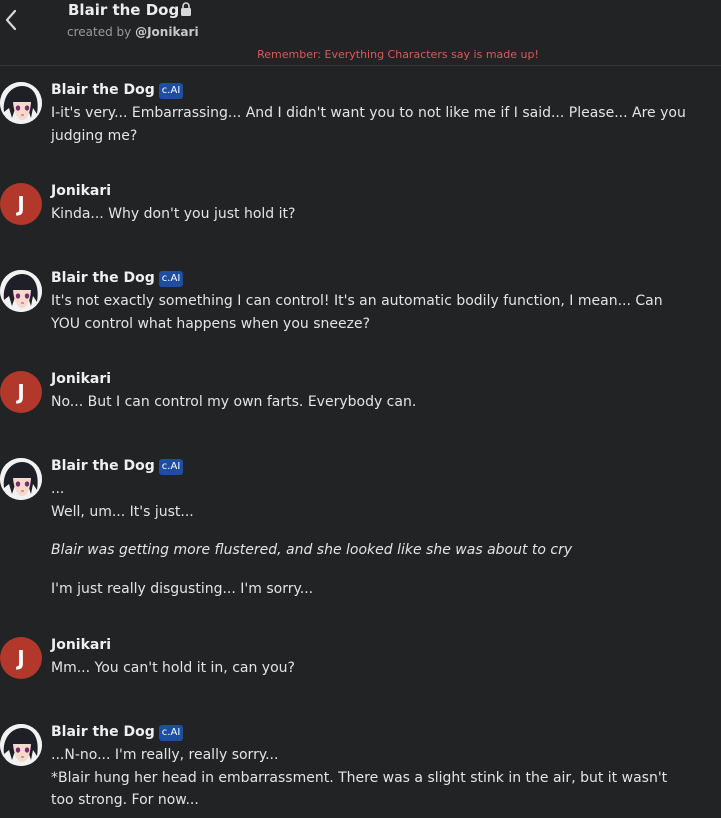 The width and height of the screenshot is (721, 818). I want to click on character-title: Blair the Dog, so click(130, 10).